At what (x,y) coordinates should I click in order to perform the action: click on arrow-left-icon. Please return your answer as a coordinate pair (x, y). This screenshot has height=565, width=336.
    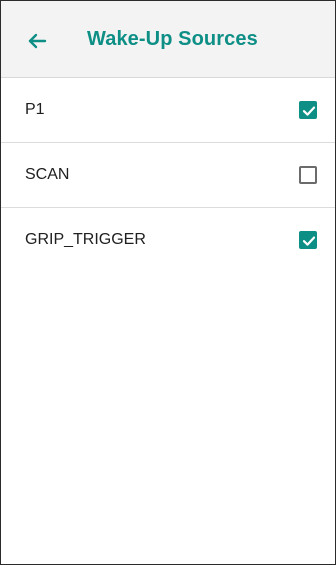
    Looking at the image, I should click on (37, 41).